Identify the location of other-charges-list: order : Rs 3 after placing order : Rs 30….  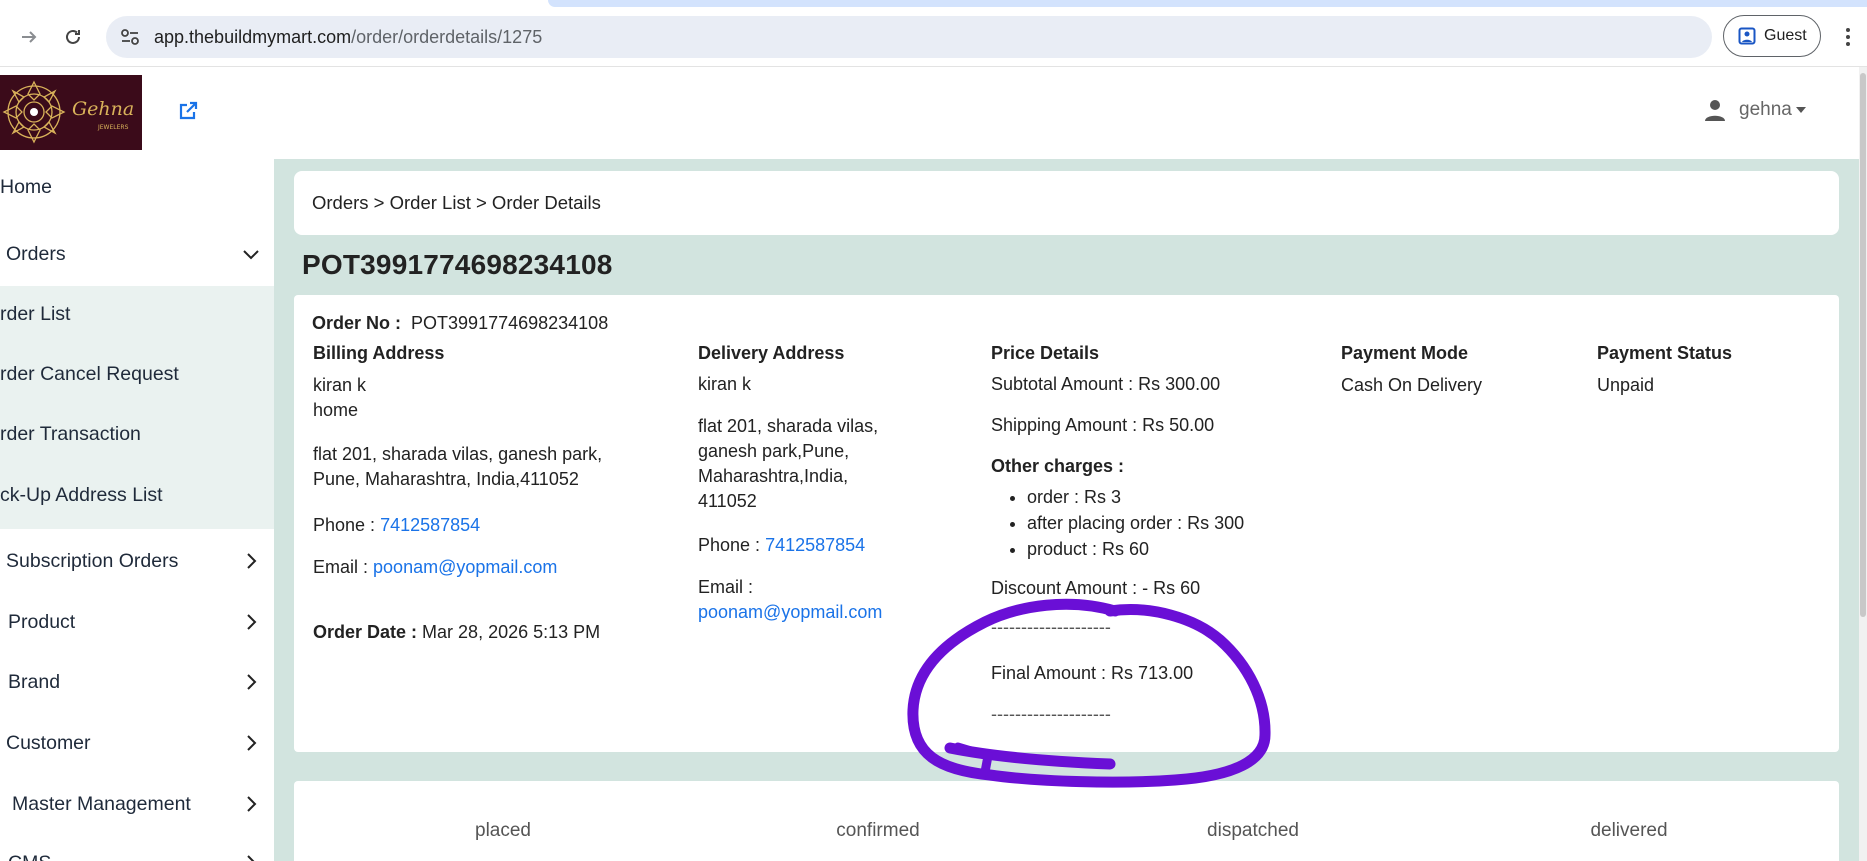
(1117, 523).